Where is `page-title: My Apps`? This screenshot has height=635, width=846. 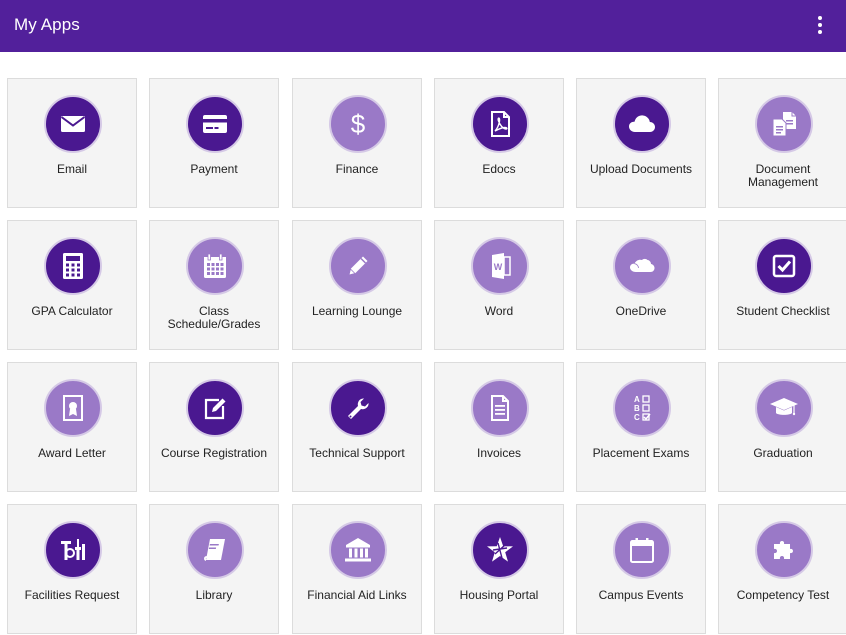 page-title: My Apps is located at coordinates (47, 24).